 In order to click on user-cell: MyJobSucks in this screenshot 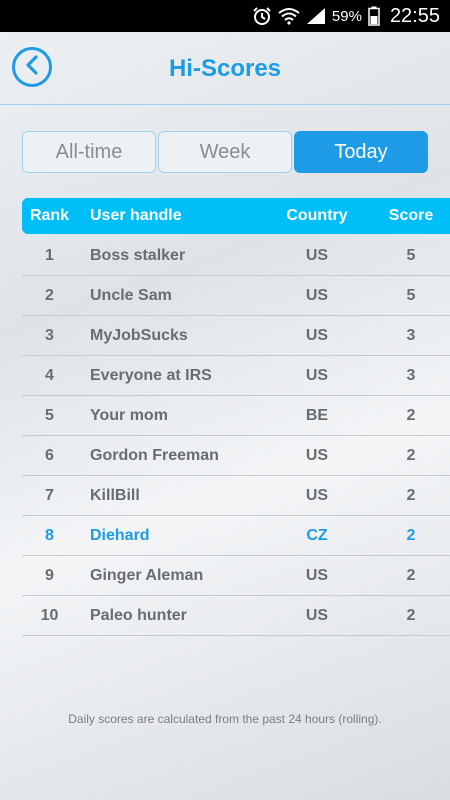, I will do `click(139, 335)`.